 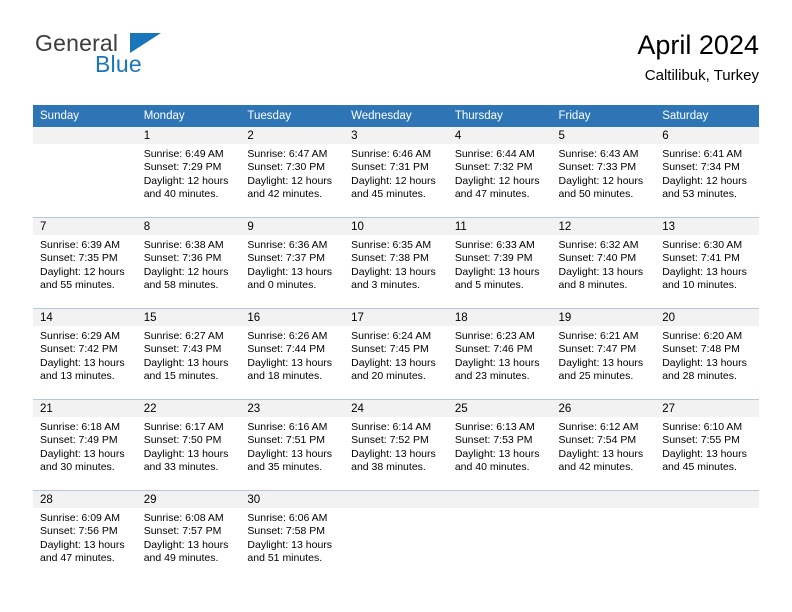 I want to click on sunrise-time: Sunrise: 6:49 AM, so click(x=183, y=154).